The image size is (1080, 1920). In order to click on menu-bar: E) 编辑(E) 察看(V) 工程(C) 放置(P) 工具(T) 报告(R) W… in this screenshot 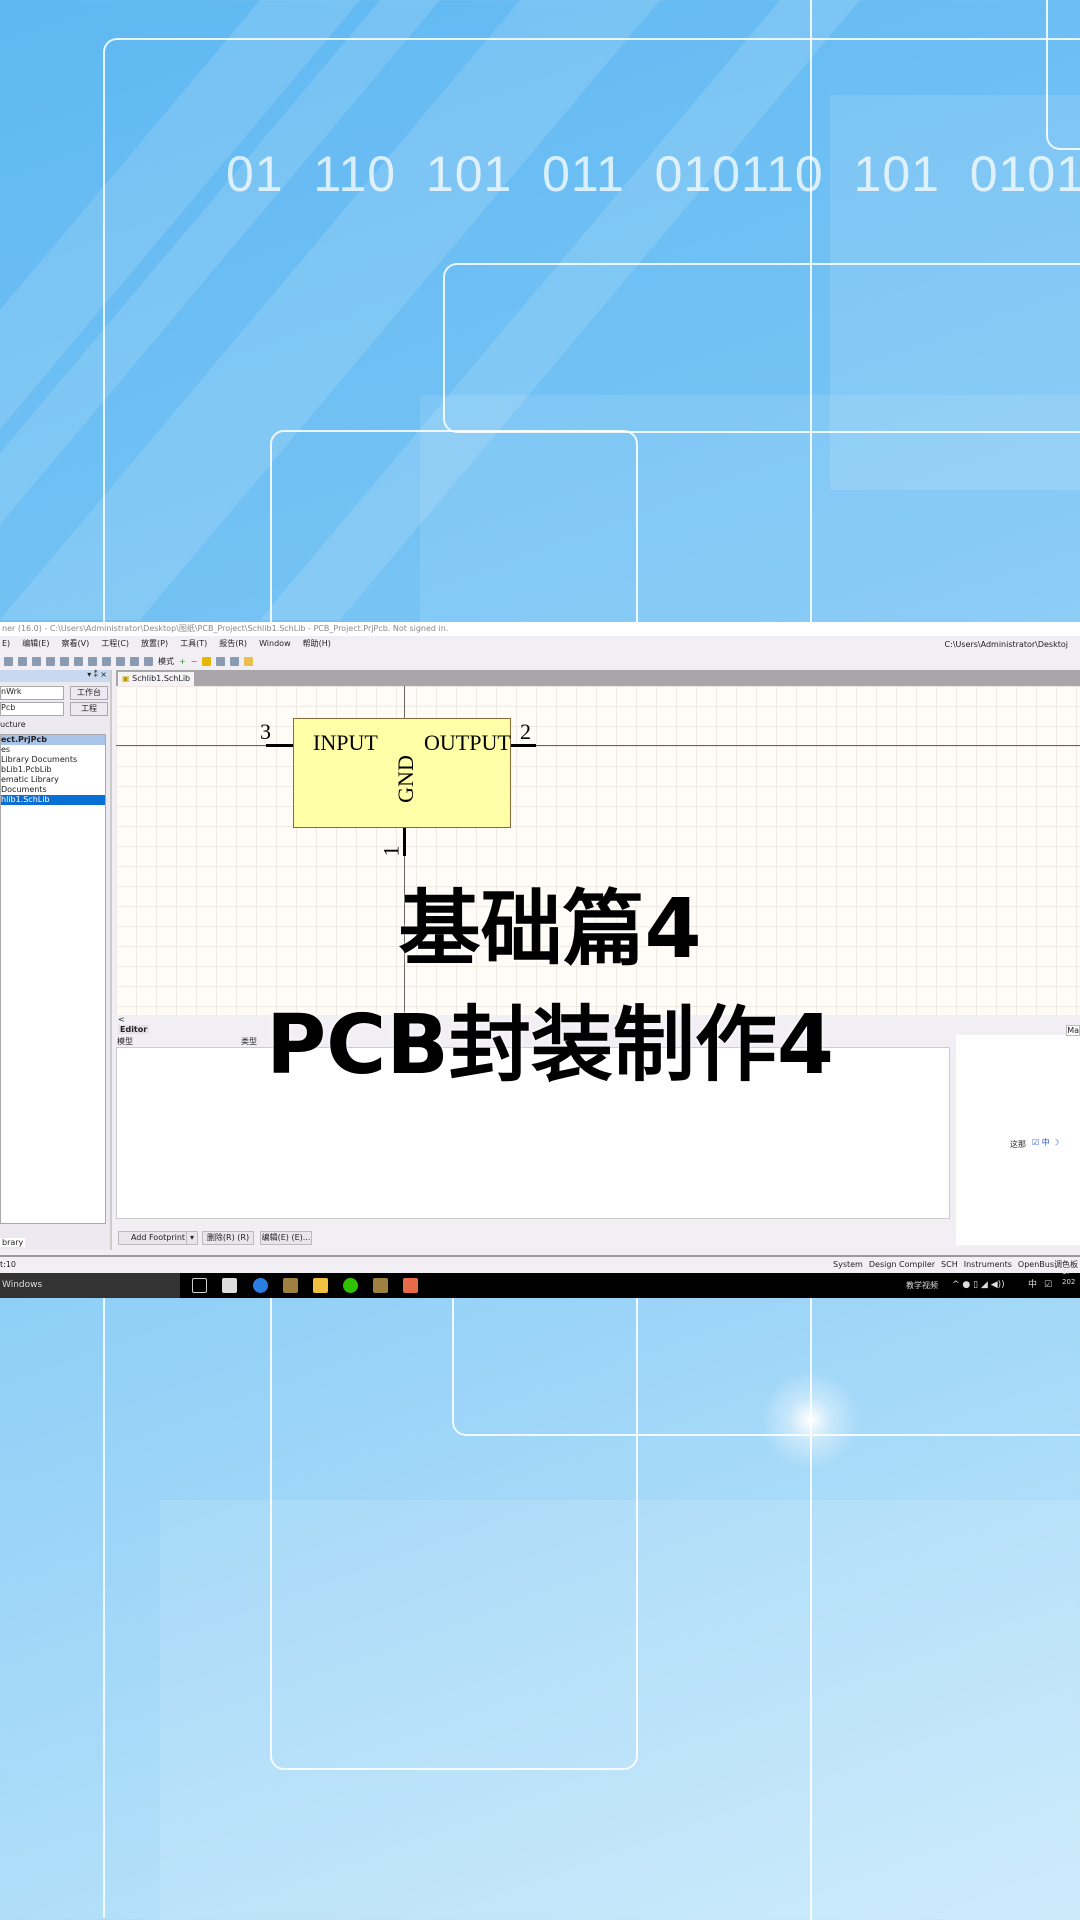, I will do `click(540, 644)`.